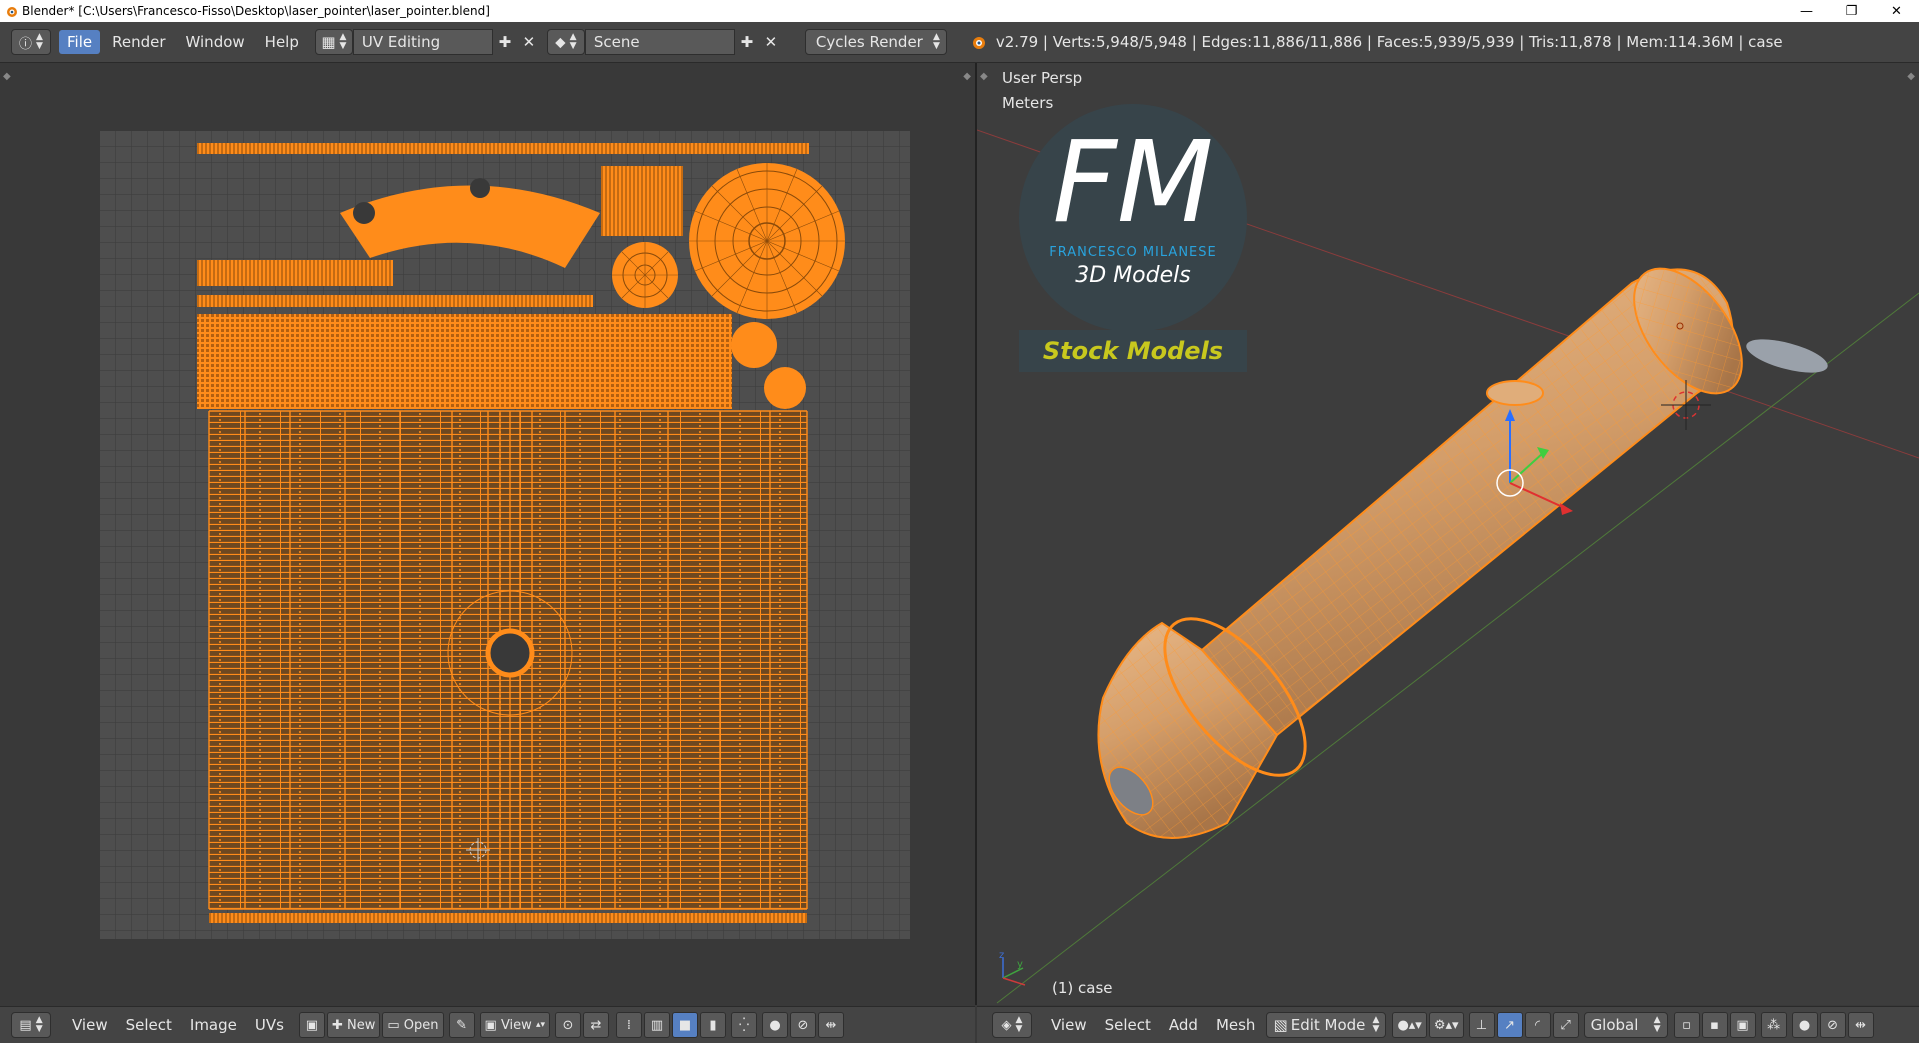  Describe the element at coordinates (461, 1025) in the screenshot. I see `pin-icon: ✎` at that location.